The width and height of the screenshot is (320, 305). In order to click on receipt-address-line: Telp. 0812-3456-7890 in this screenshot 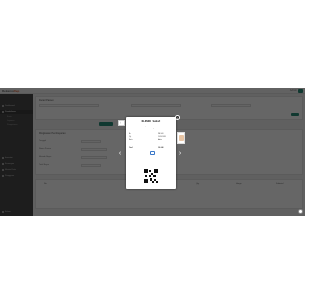, I will do `click(151, 126)`.